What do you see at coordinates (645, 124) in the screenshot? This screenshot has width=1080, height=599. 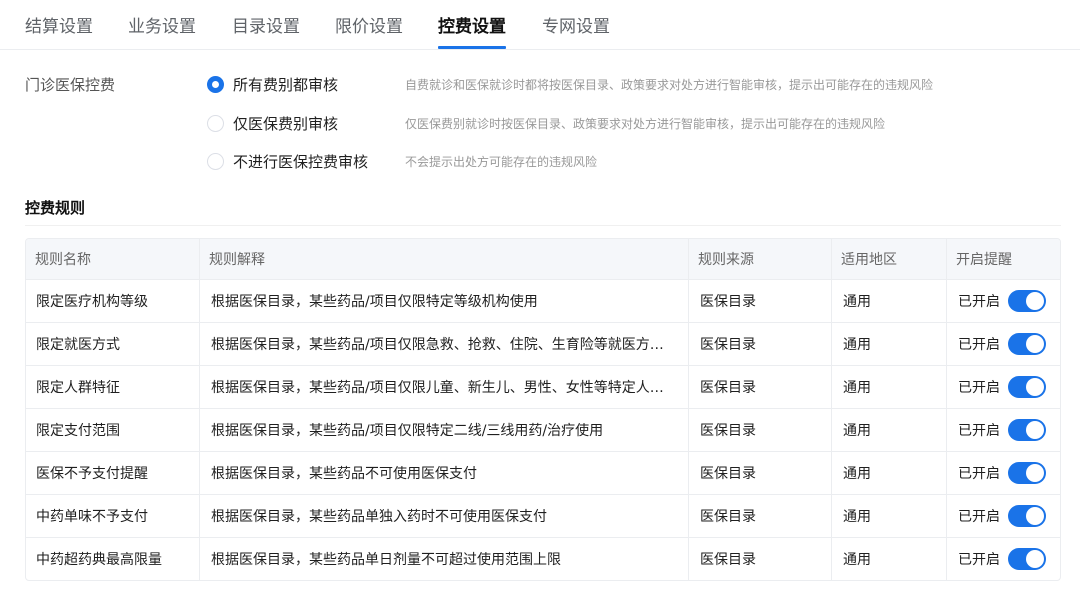 I see `option-description: 仅医保费别就诊时按医保目录、政策要求对处方进行智能审核，提示出可能存在的违规风险` at bounding box center [645, 124].